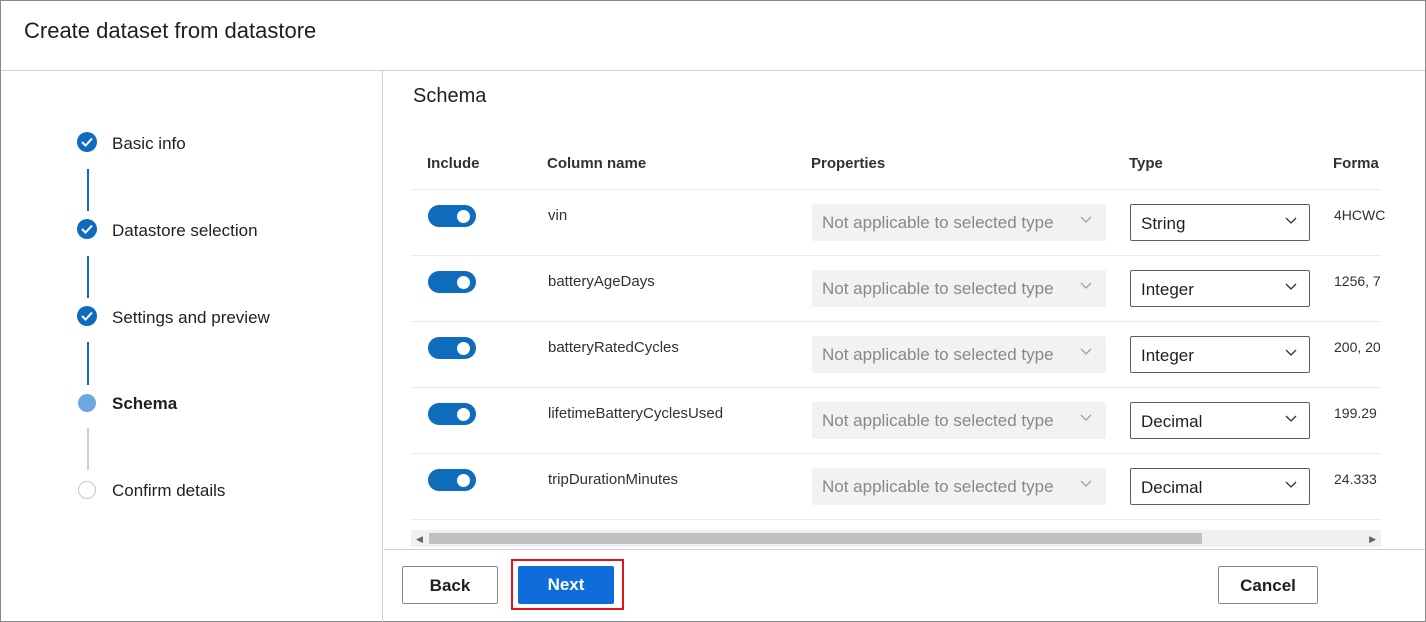 The width and height of the screenshot is (1426, 622). Describe the element at coordinates (1357, 281) in the screenshot. I see `format-value: 1256, 7` at that location.